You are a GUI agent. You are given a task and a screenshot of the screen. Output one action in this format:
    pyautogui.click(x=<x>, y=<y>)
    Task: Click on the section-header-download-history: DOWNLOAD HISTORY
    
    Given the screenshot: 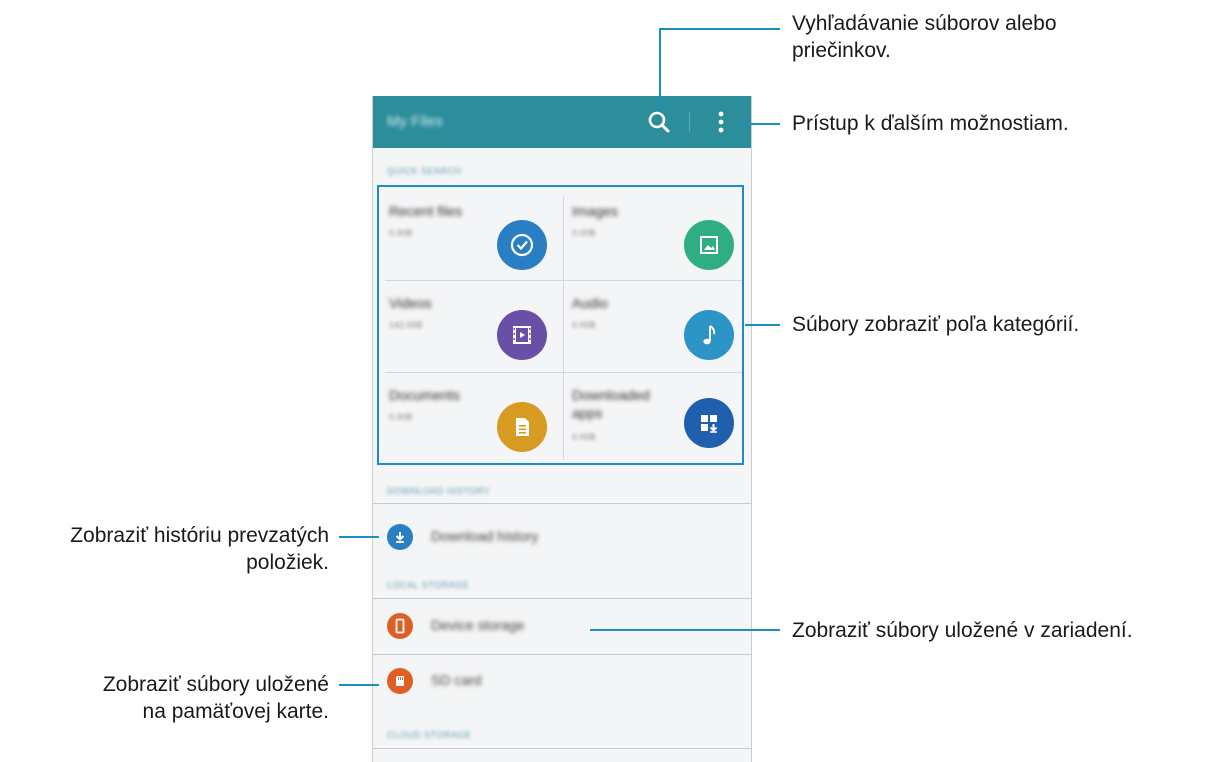 What is the action you would take?
    pyautogui.click(x=439, y=491)
    